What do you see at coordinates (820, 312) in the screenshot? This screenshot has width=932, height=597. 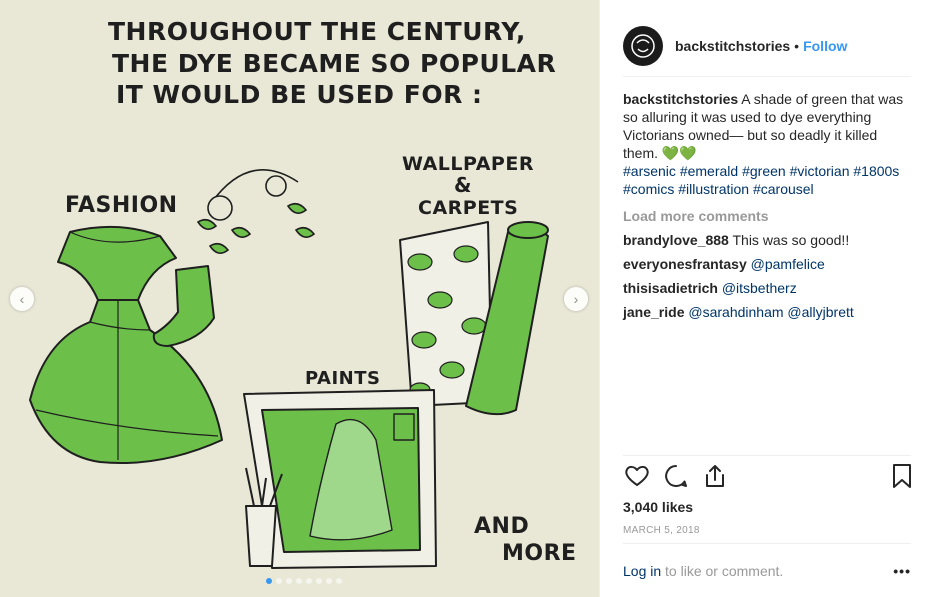 I see `comment-mention: @allyjbrett` at bounding box center [820, 312].